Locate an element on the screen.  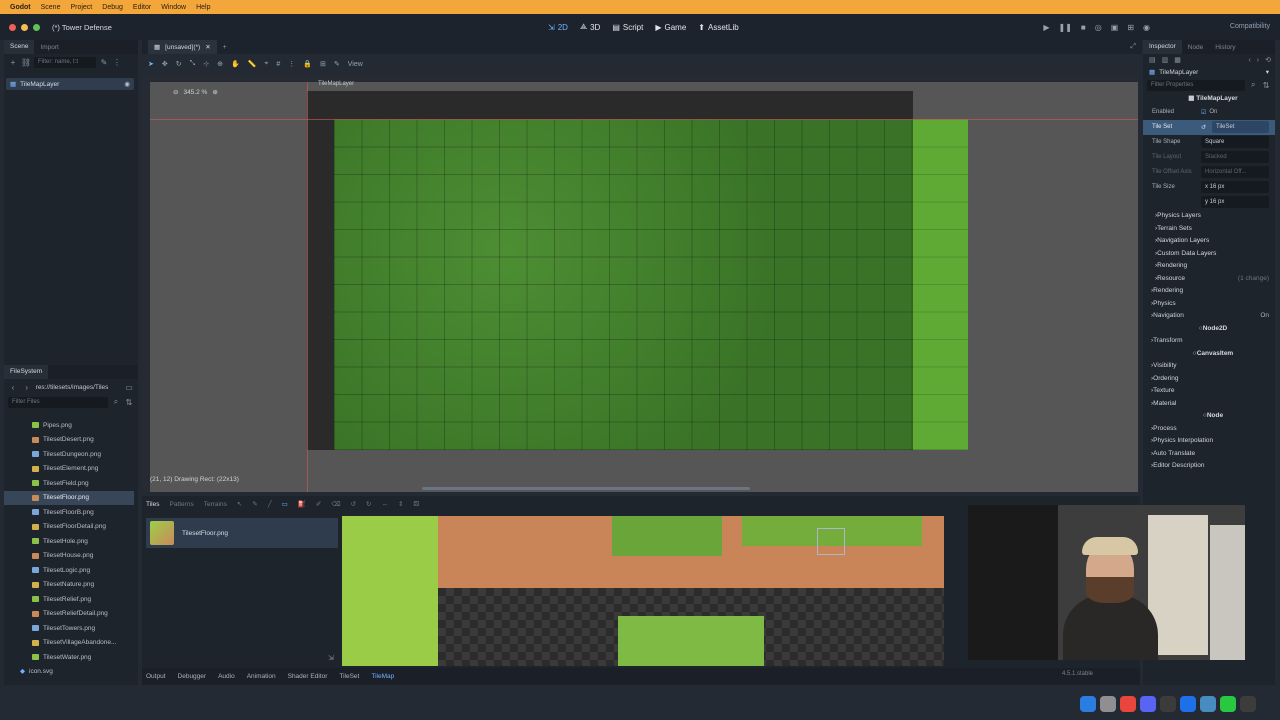
select-tool-icon-tilemap: ↖ is located at coordinates (239, 504).